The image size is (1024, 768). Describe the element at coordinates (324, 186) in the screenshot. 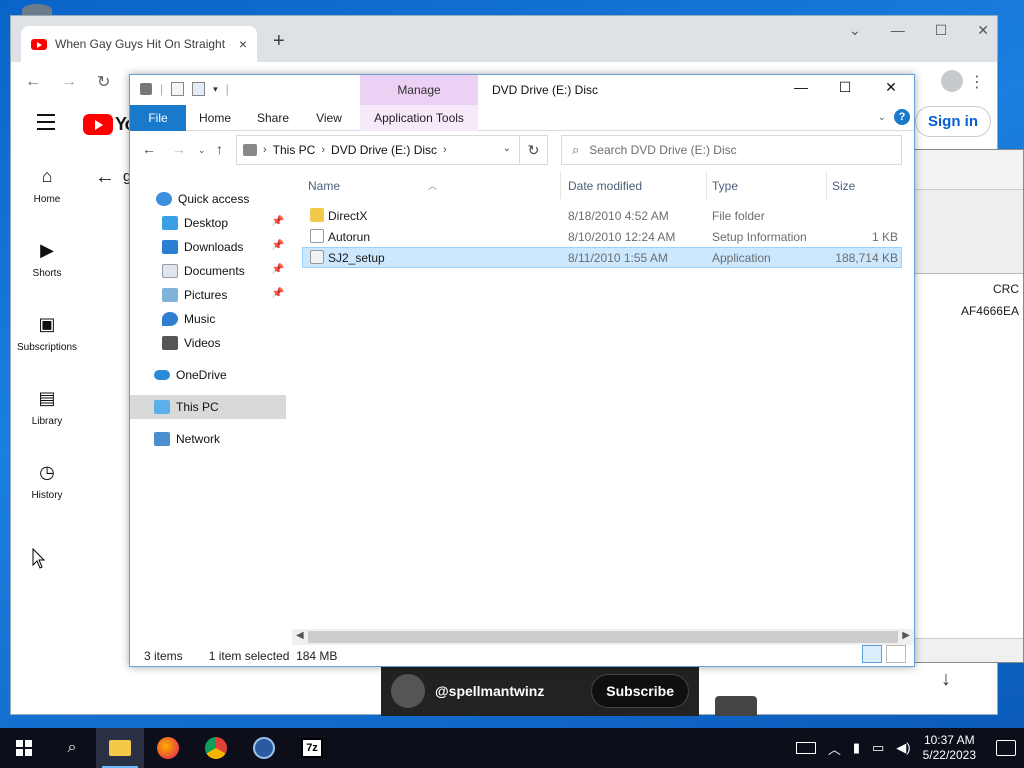

I see `column-name: Name` at that location.